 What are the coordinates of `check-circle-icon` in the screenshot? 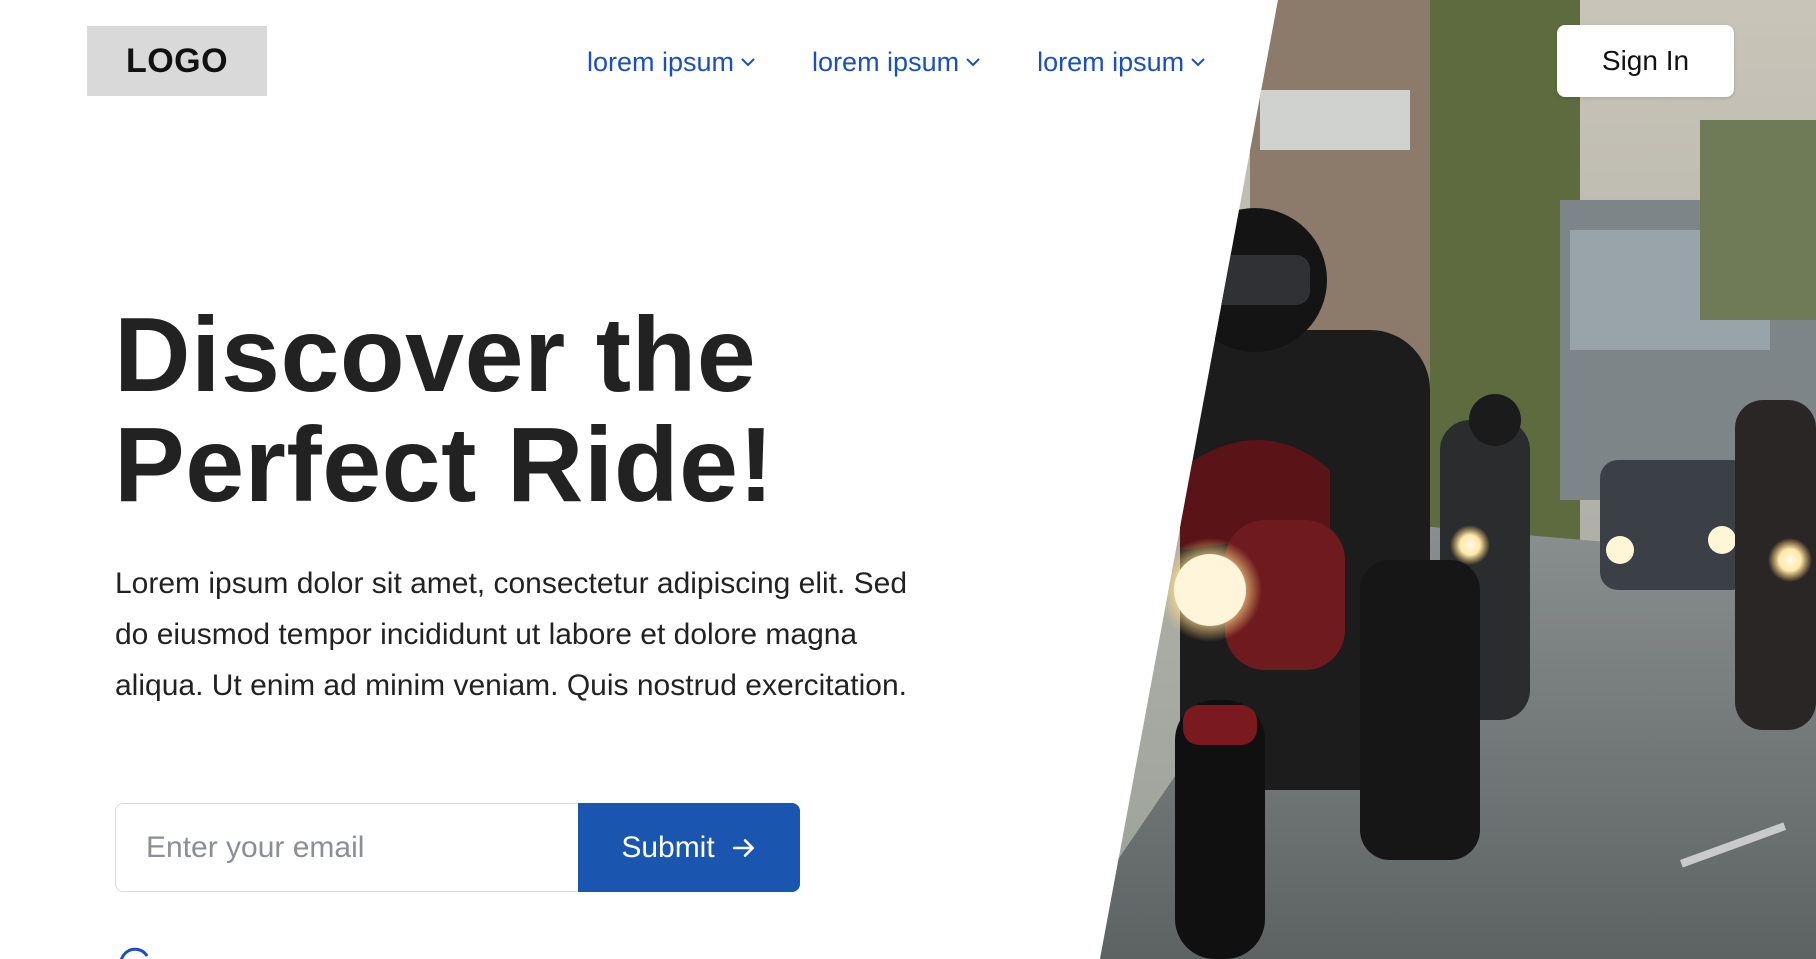 It's located at (134, 953).